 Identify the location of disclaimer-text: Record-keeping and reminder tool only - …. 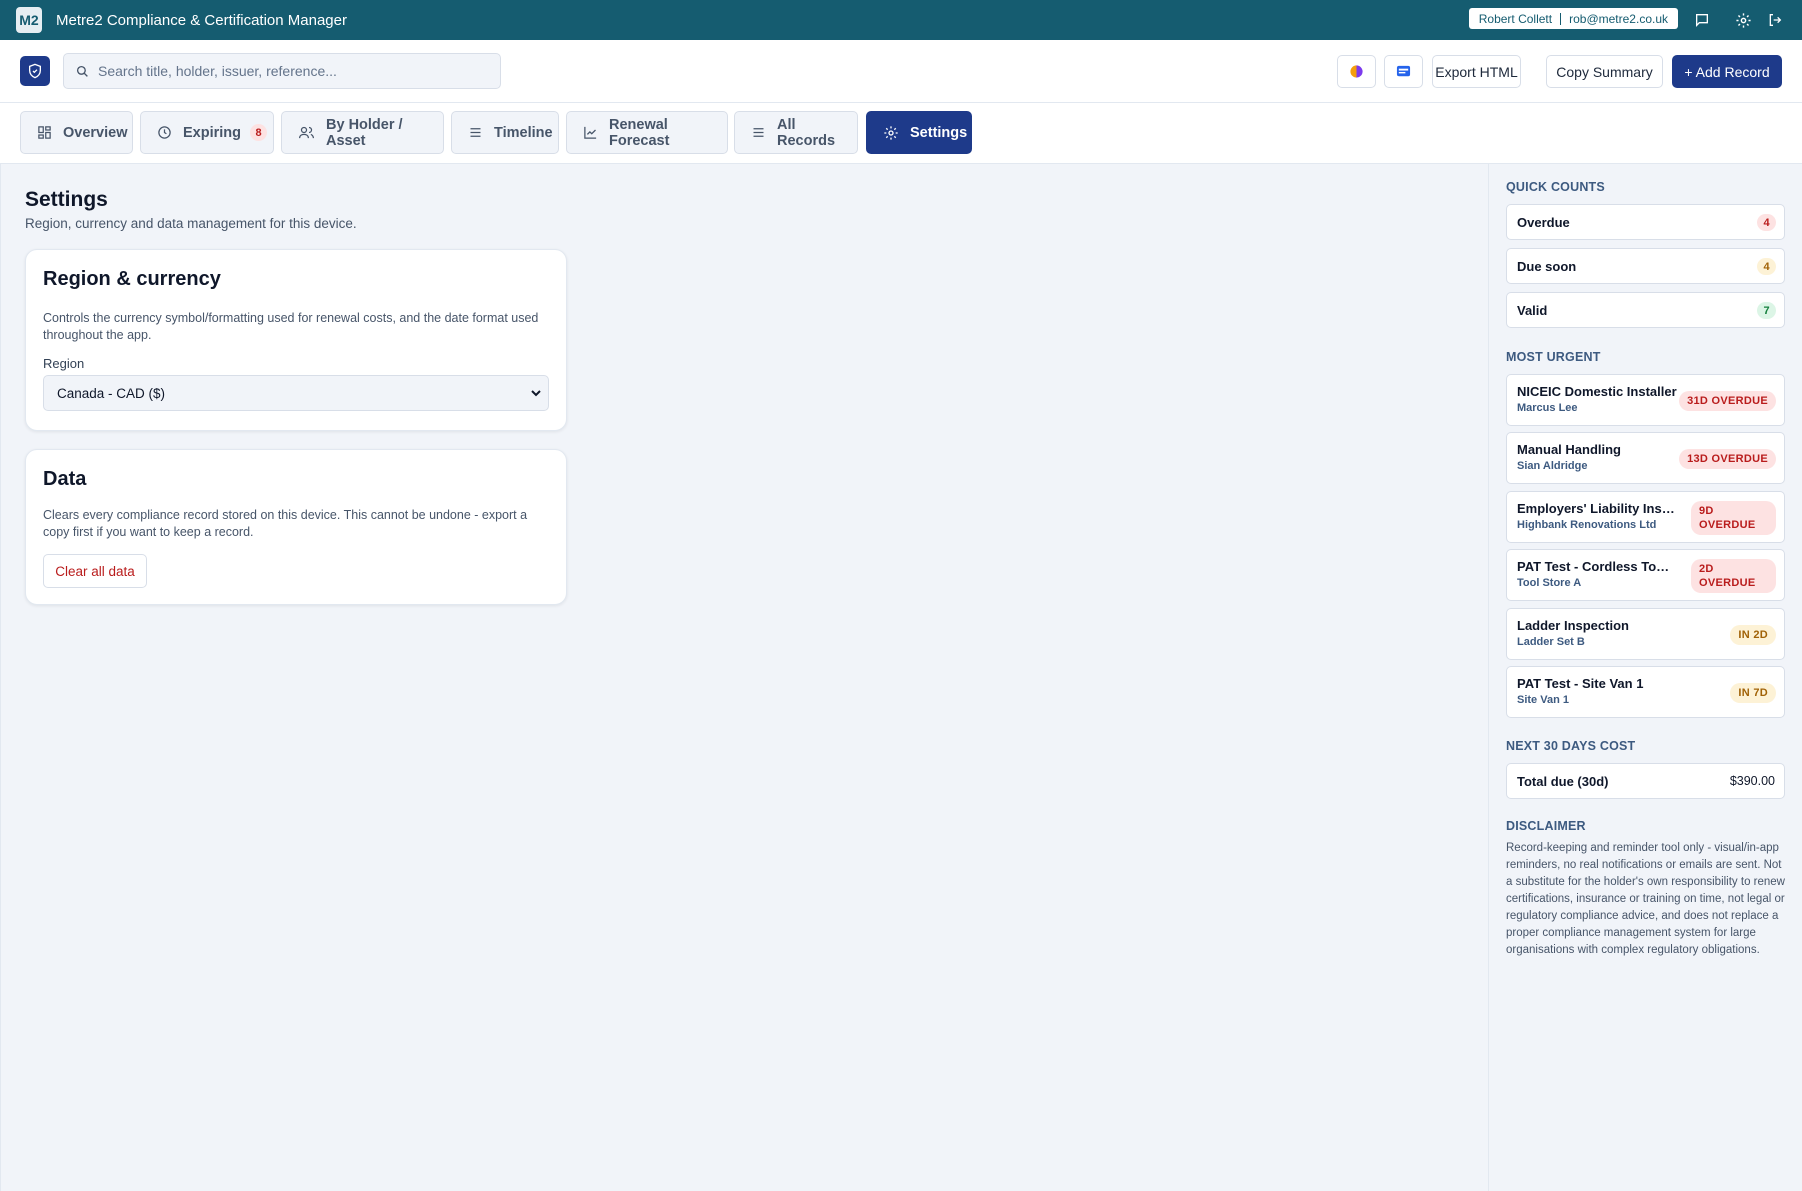
(1645, 899).